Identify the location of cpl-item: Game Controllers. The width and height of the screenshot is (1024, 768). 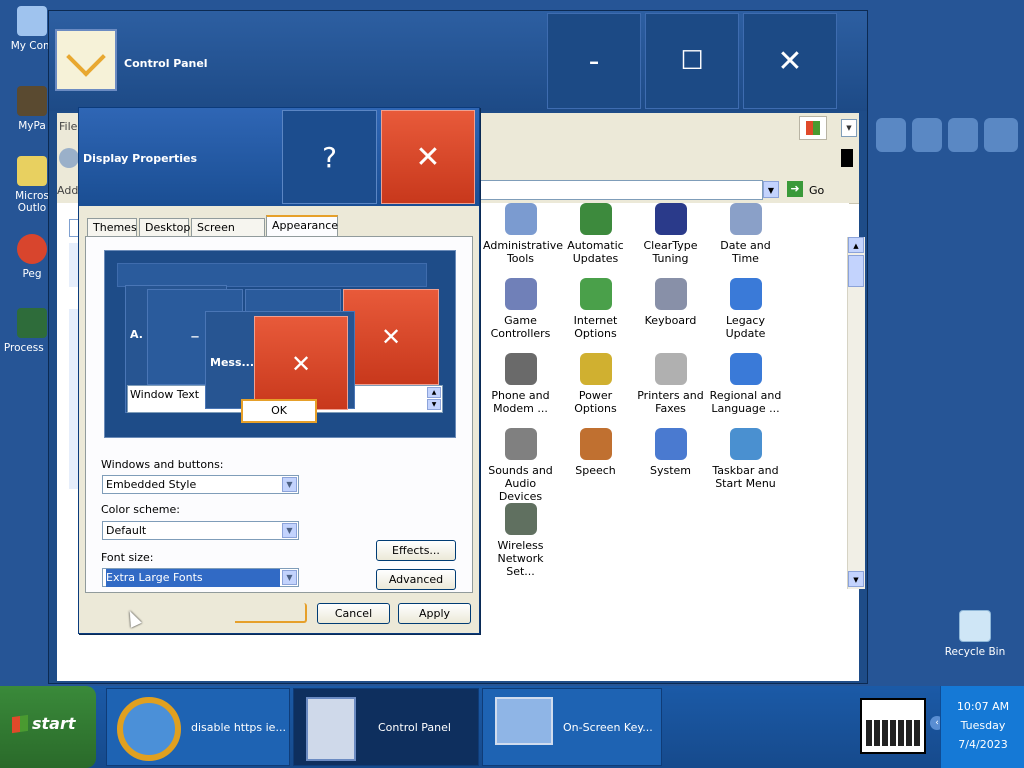
(520, 309).